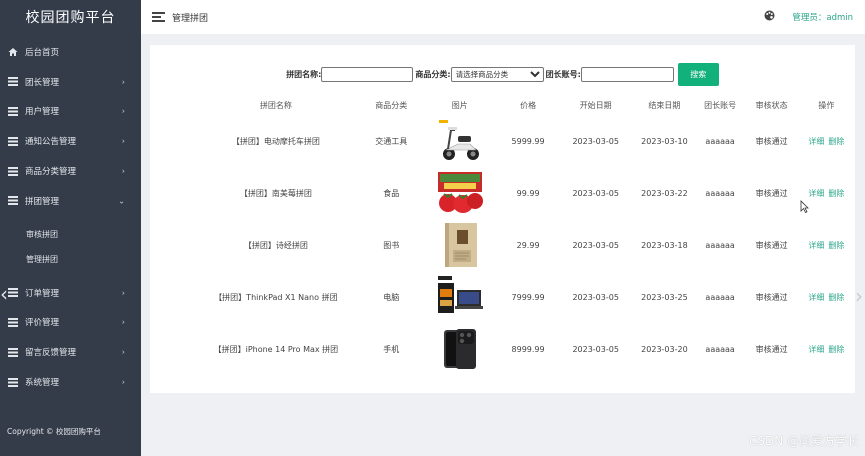 This screenshot has width=865, height=456. What do you see at coordinates (70, 52) in the screenshot?
I see `sidebar-item-home: 后台首页` at bounding box center [70, 52].